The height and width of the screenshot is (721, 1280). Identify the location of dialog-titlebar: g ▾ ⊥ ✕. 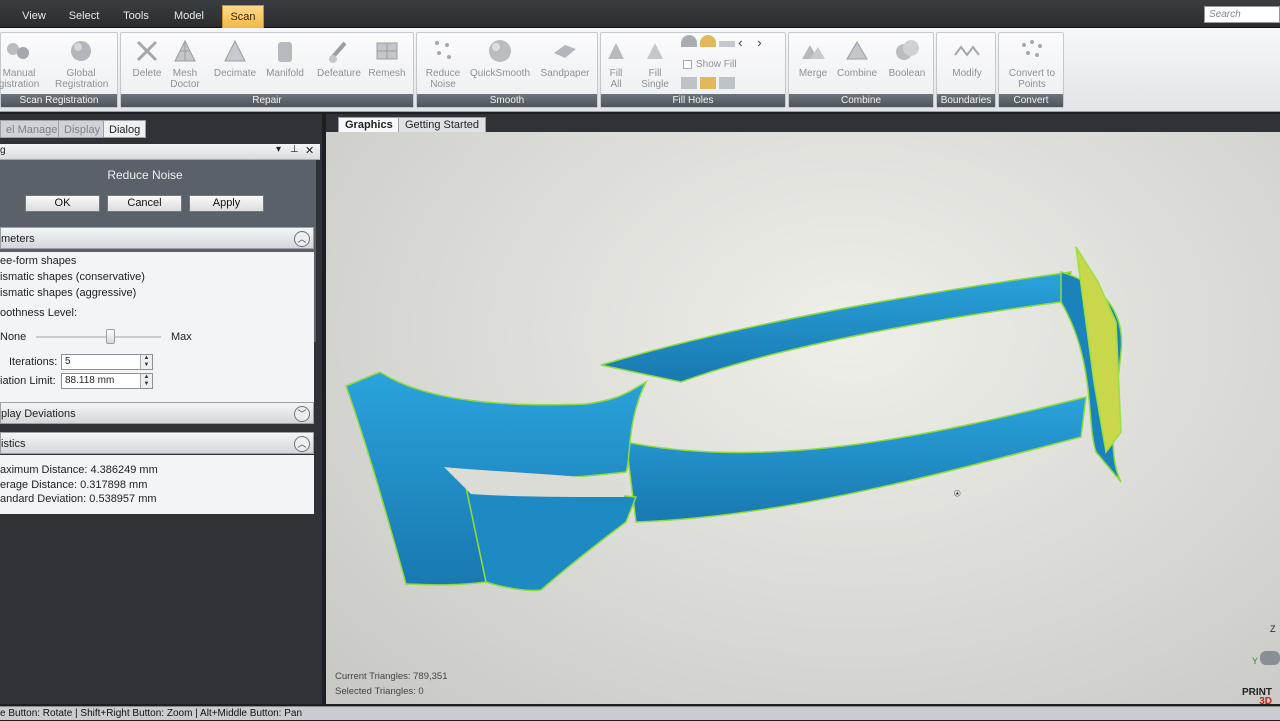
(160, 152).